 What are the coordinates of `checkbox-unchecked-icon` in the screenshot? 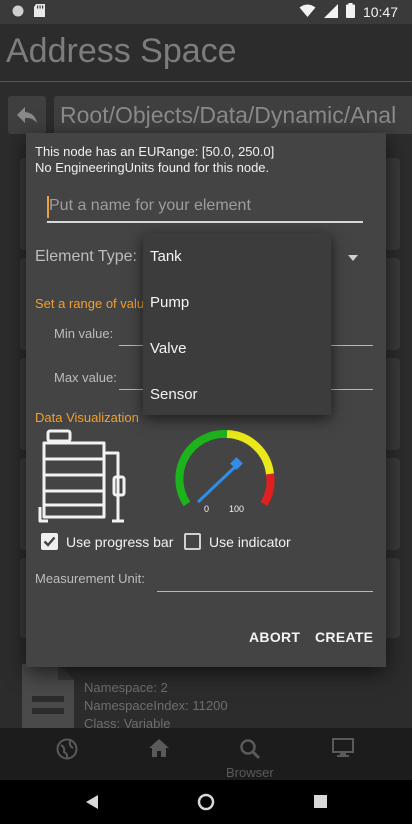 It's located at (192, 541).